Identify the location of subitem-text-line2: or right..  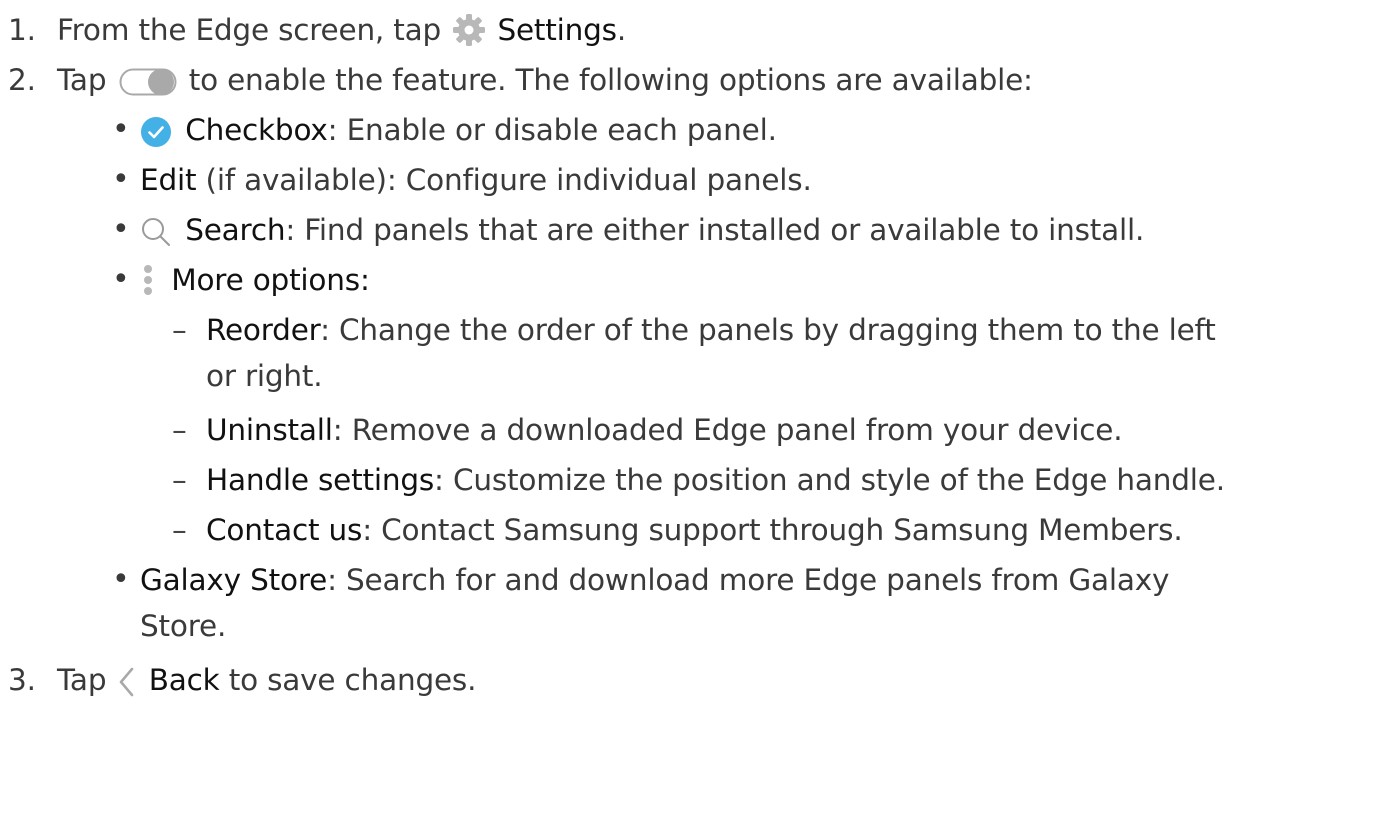
(264, 376).